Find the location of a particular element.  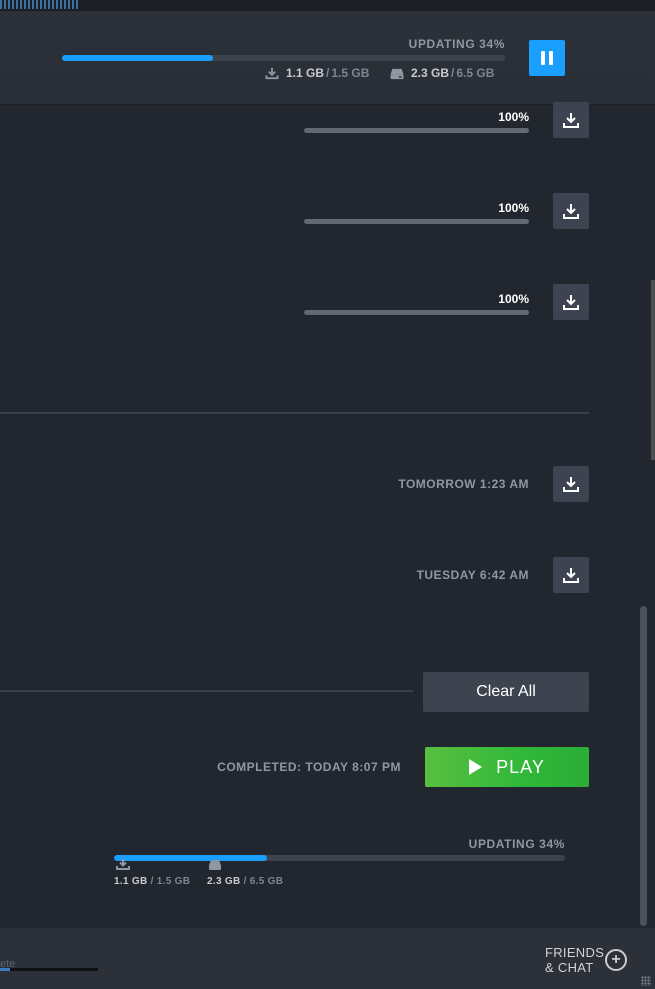

completed-divider is located at coordinates (206, 691).